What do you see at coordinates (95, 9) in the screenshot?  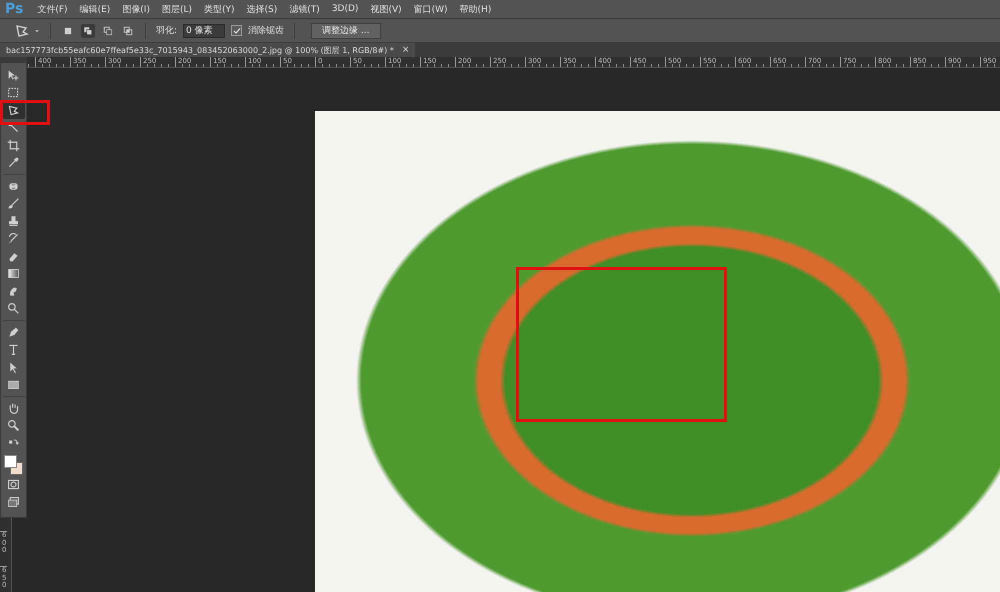 I see `menu-item: 编辑(E)` at bounding box center [95, 9].